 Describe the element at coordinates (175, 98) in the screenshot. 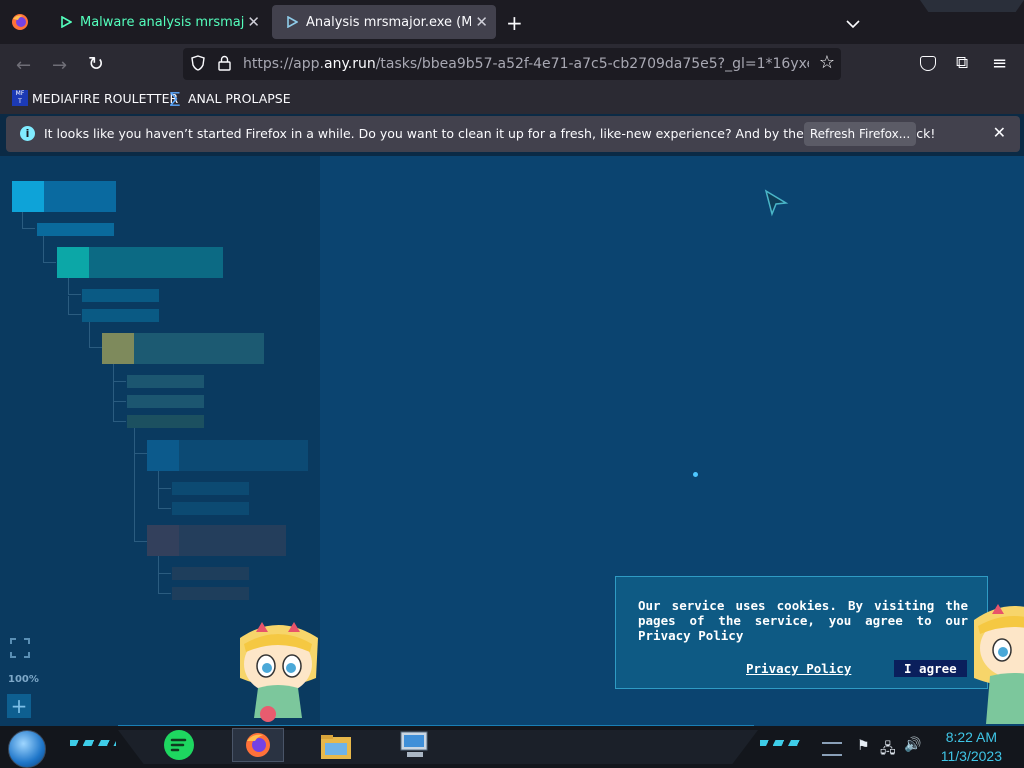

I see `sigma-icon: ∑` at that location.